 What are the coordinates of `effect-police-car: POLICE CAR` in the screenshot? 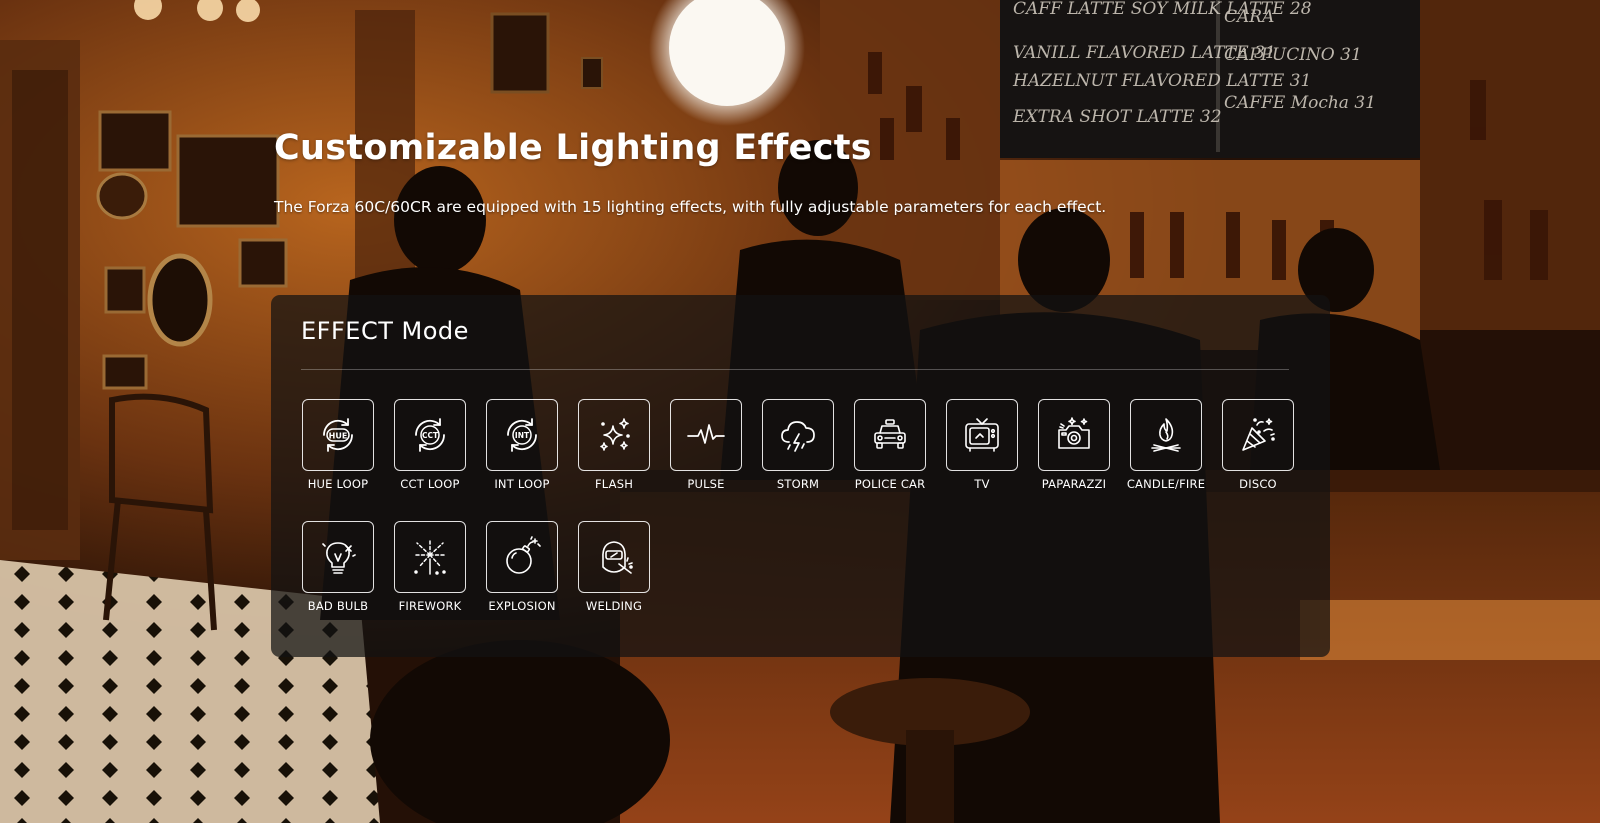 It's located at (890, 445).